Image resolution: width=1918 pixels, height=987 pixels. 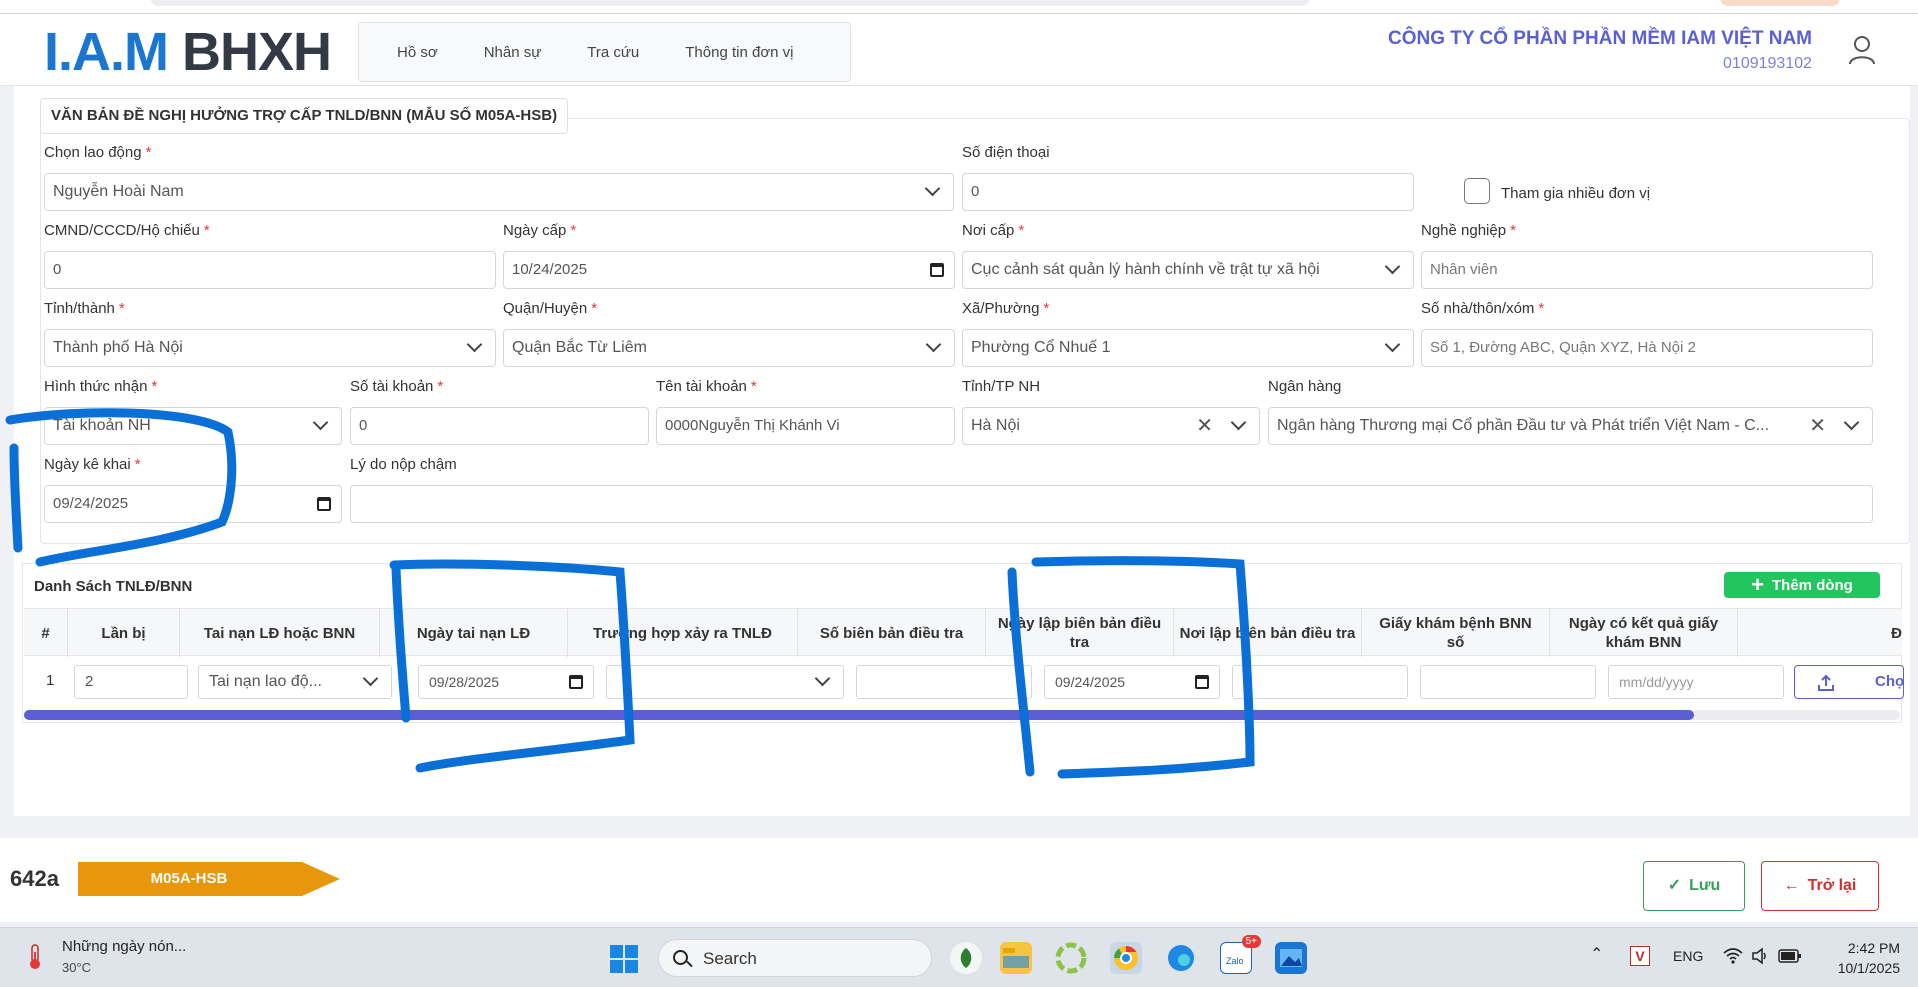 I want to click on nav-item-tra-cuu: Tra cứu, so click(x=613, y=52).